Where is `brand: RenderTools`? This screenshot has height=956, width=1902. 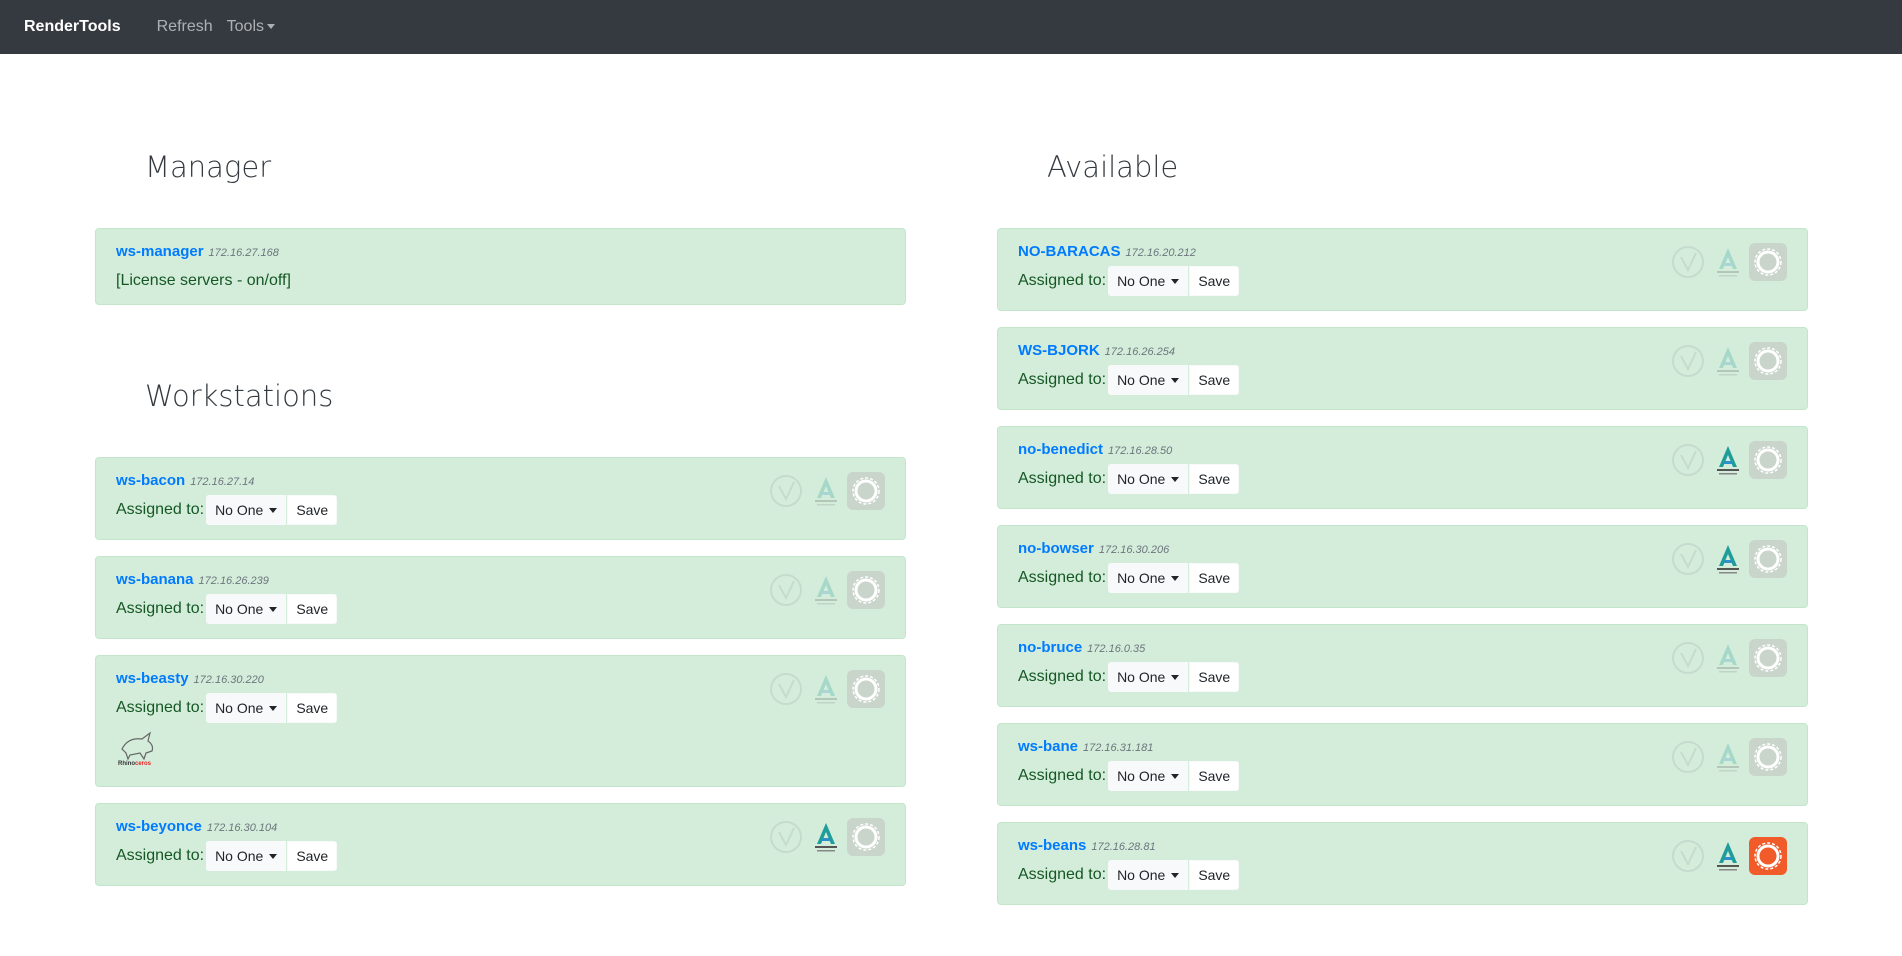 brand: RenderTools is located at coordinates (72, 27).